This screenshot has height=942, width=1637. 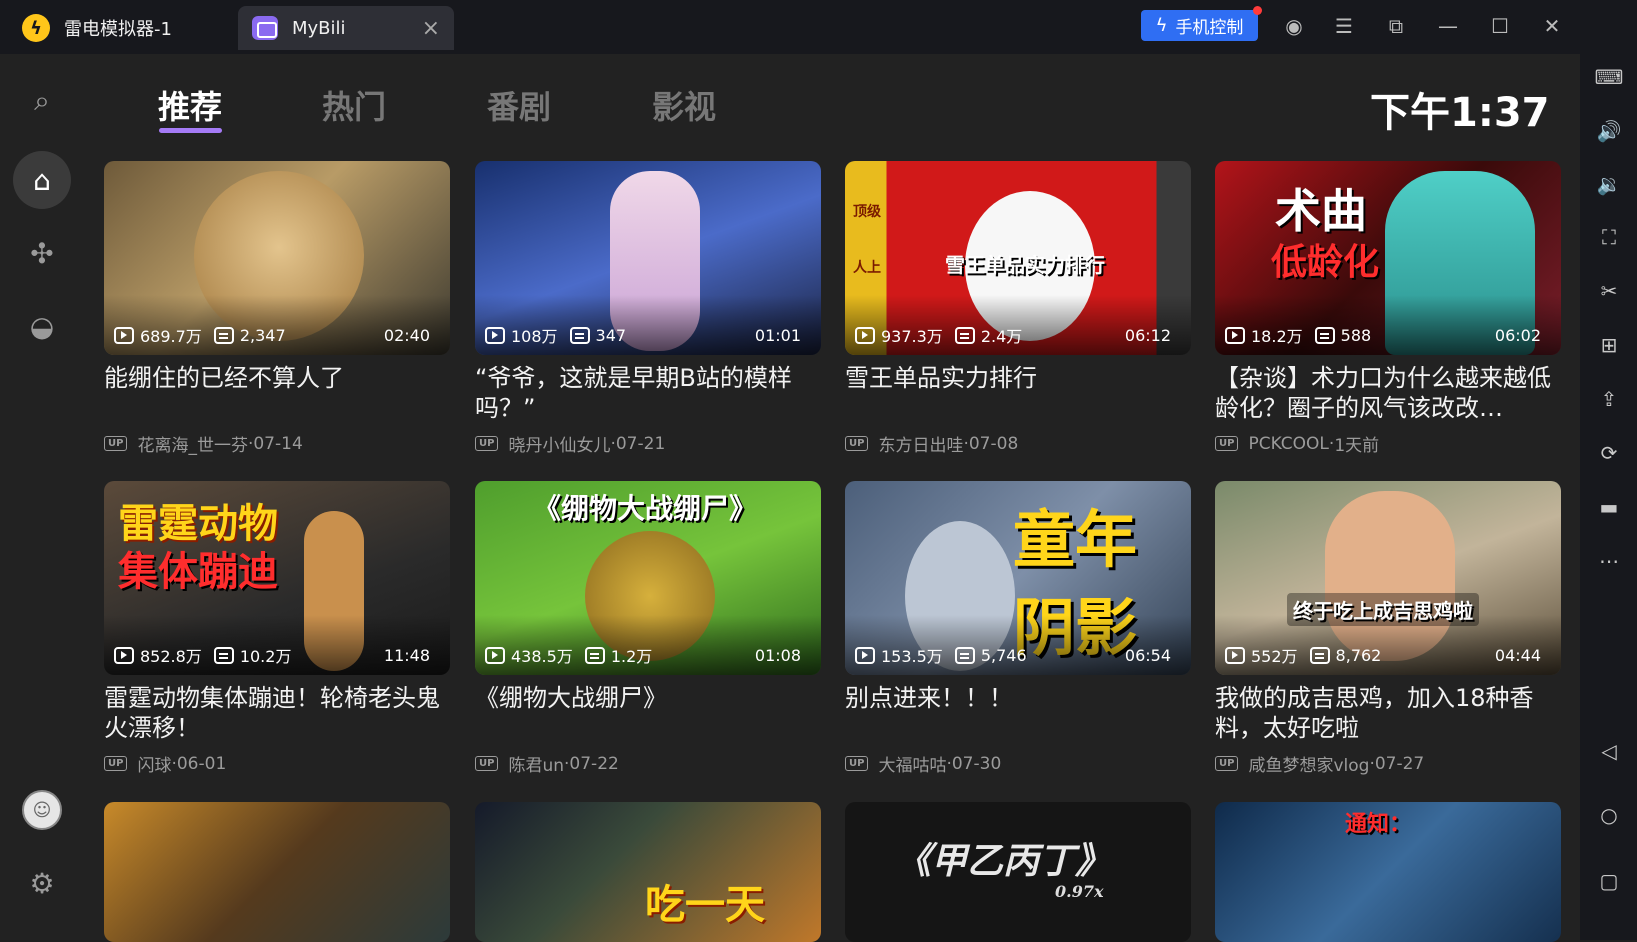 I want to click on video-title: 雷霆动物集体蹦迪！轮椅老头鬼火漂移！, so click(x=277, y=713).